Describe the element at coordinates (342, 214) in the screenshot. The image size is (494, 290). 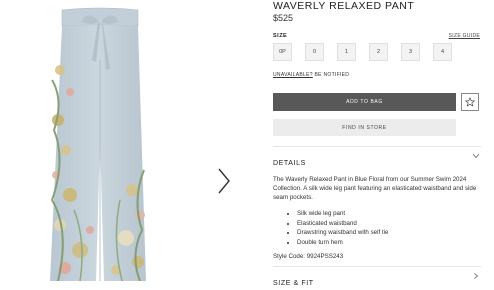
I see `list-item: Silk wide leg pant` at that location.